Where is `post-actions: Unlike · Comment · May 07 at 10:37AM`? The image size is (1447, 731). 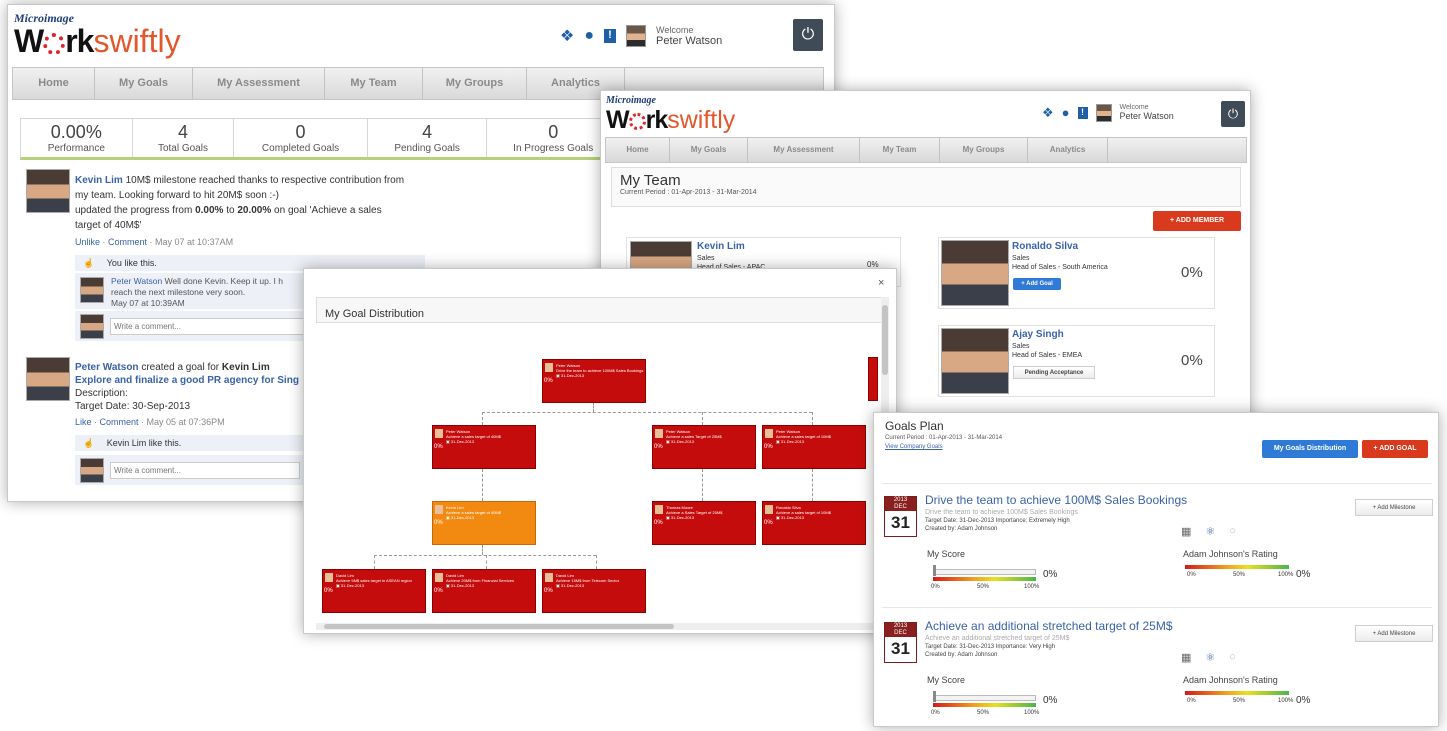
post-actions: Unlike · Comment · May 07 at 10:37AM is located at coordinates (154, 242).